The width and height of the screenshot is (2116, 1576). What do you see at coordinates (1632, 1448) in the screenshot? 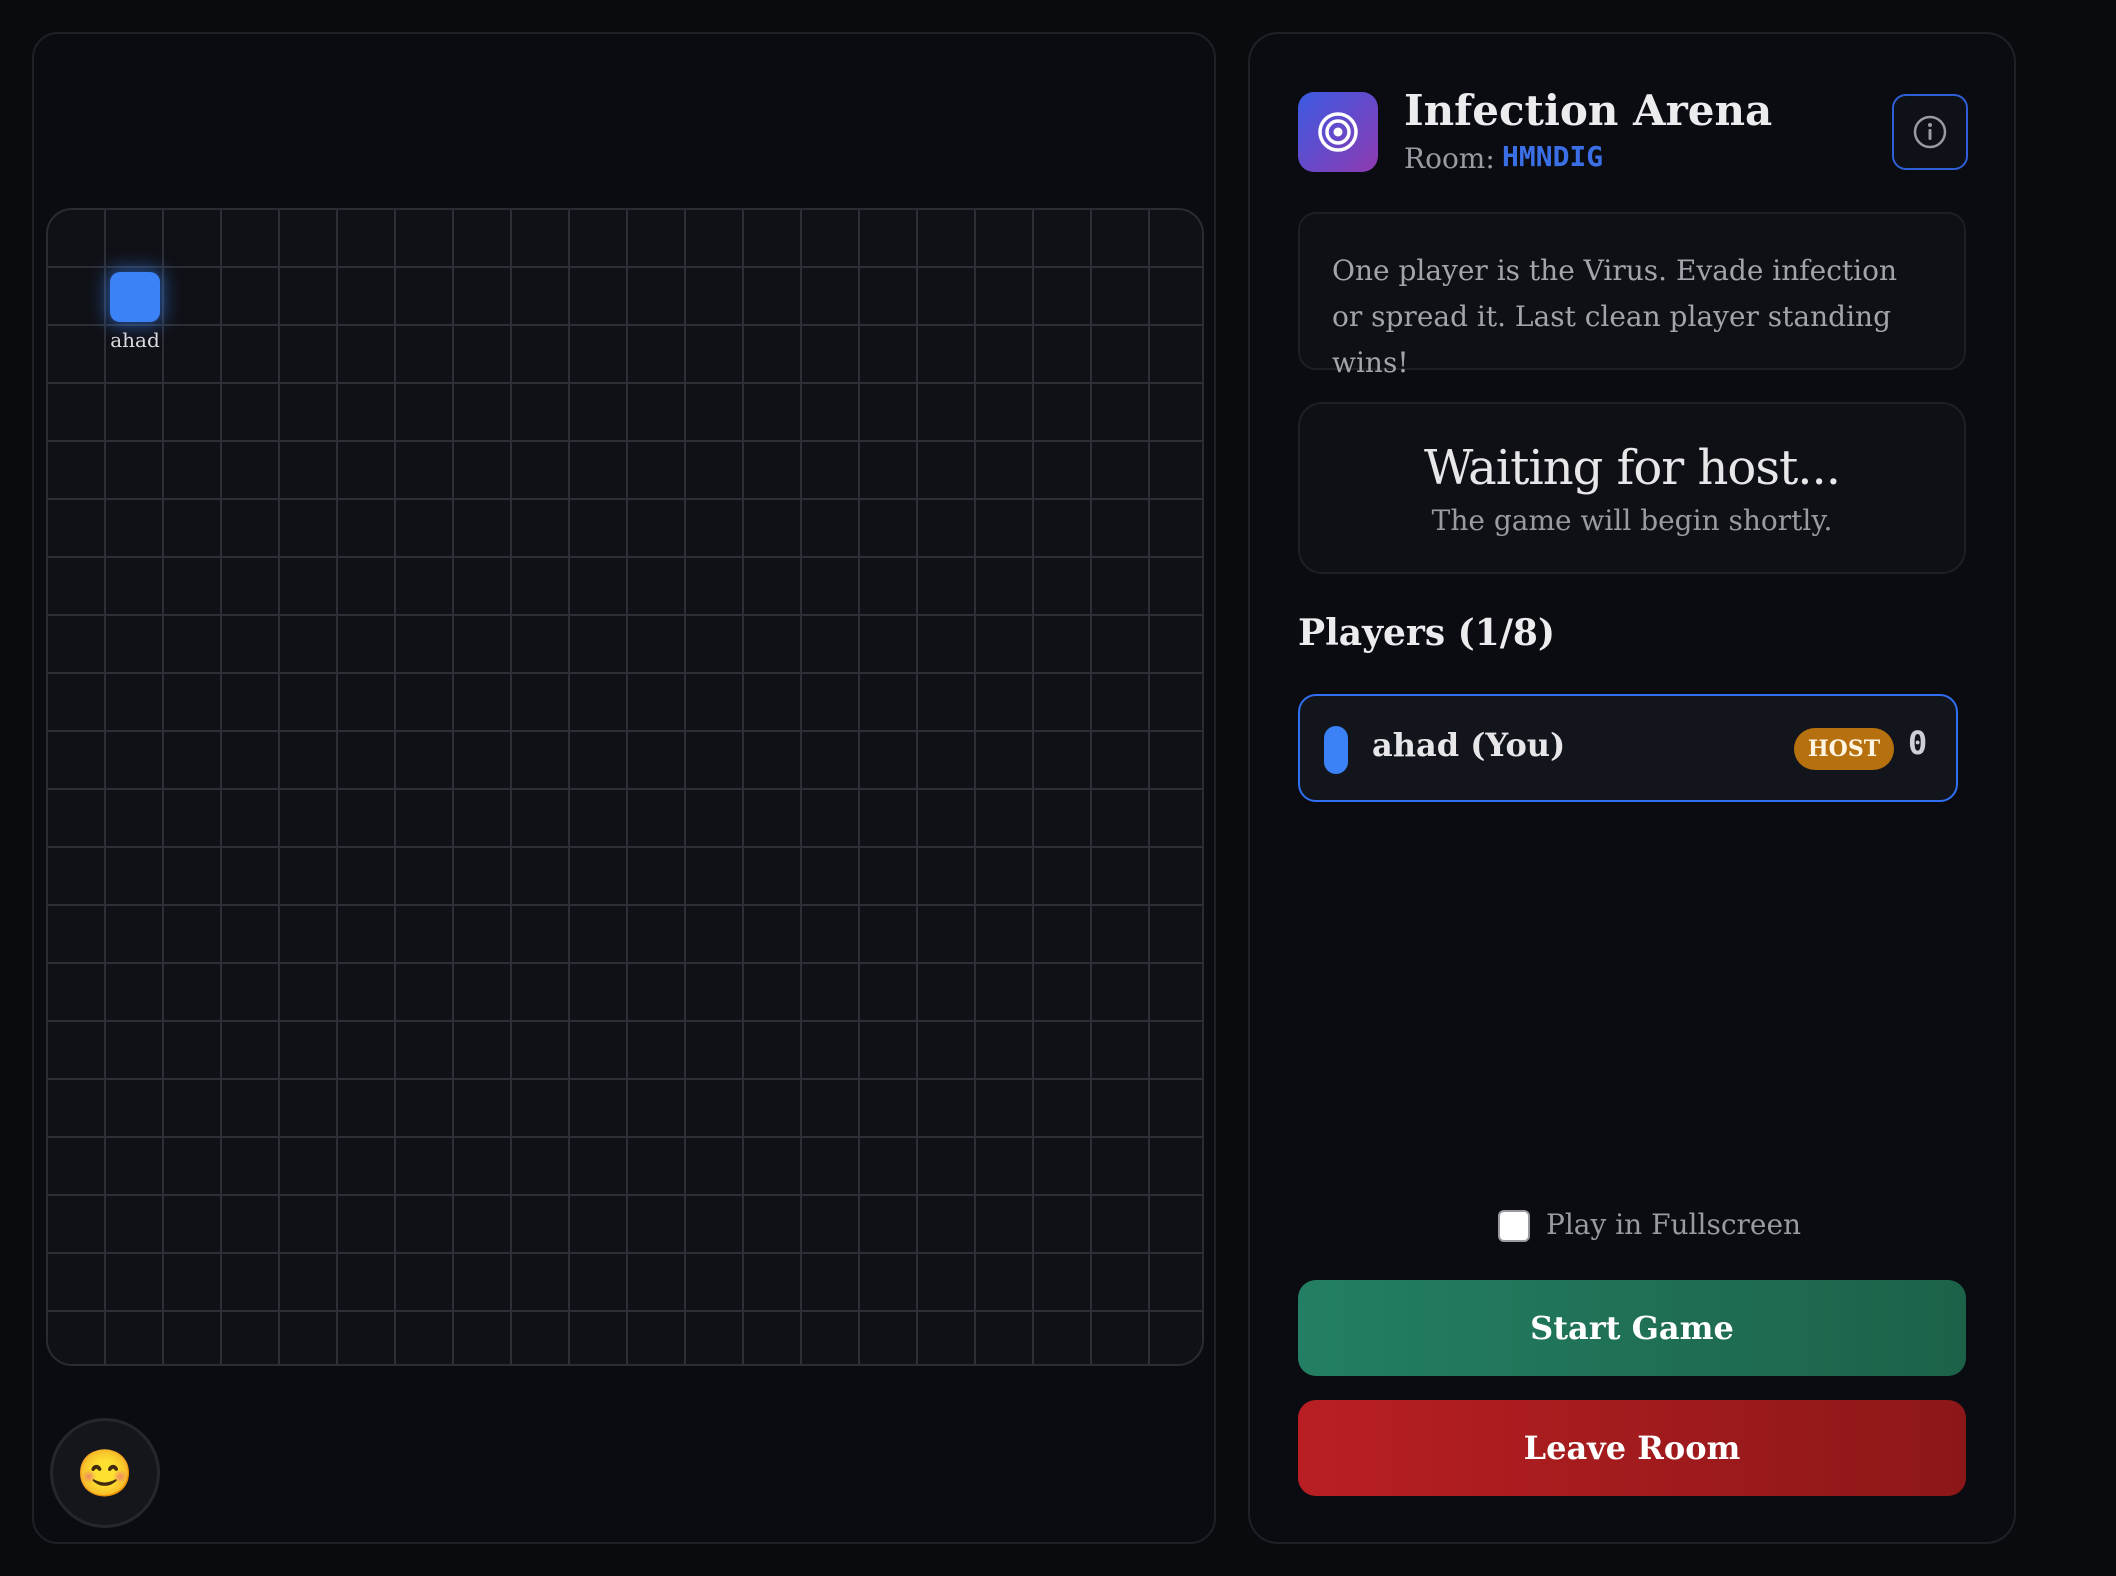
I see `leave-room-button: Leave Room` at bounding box center [1632, 1448].